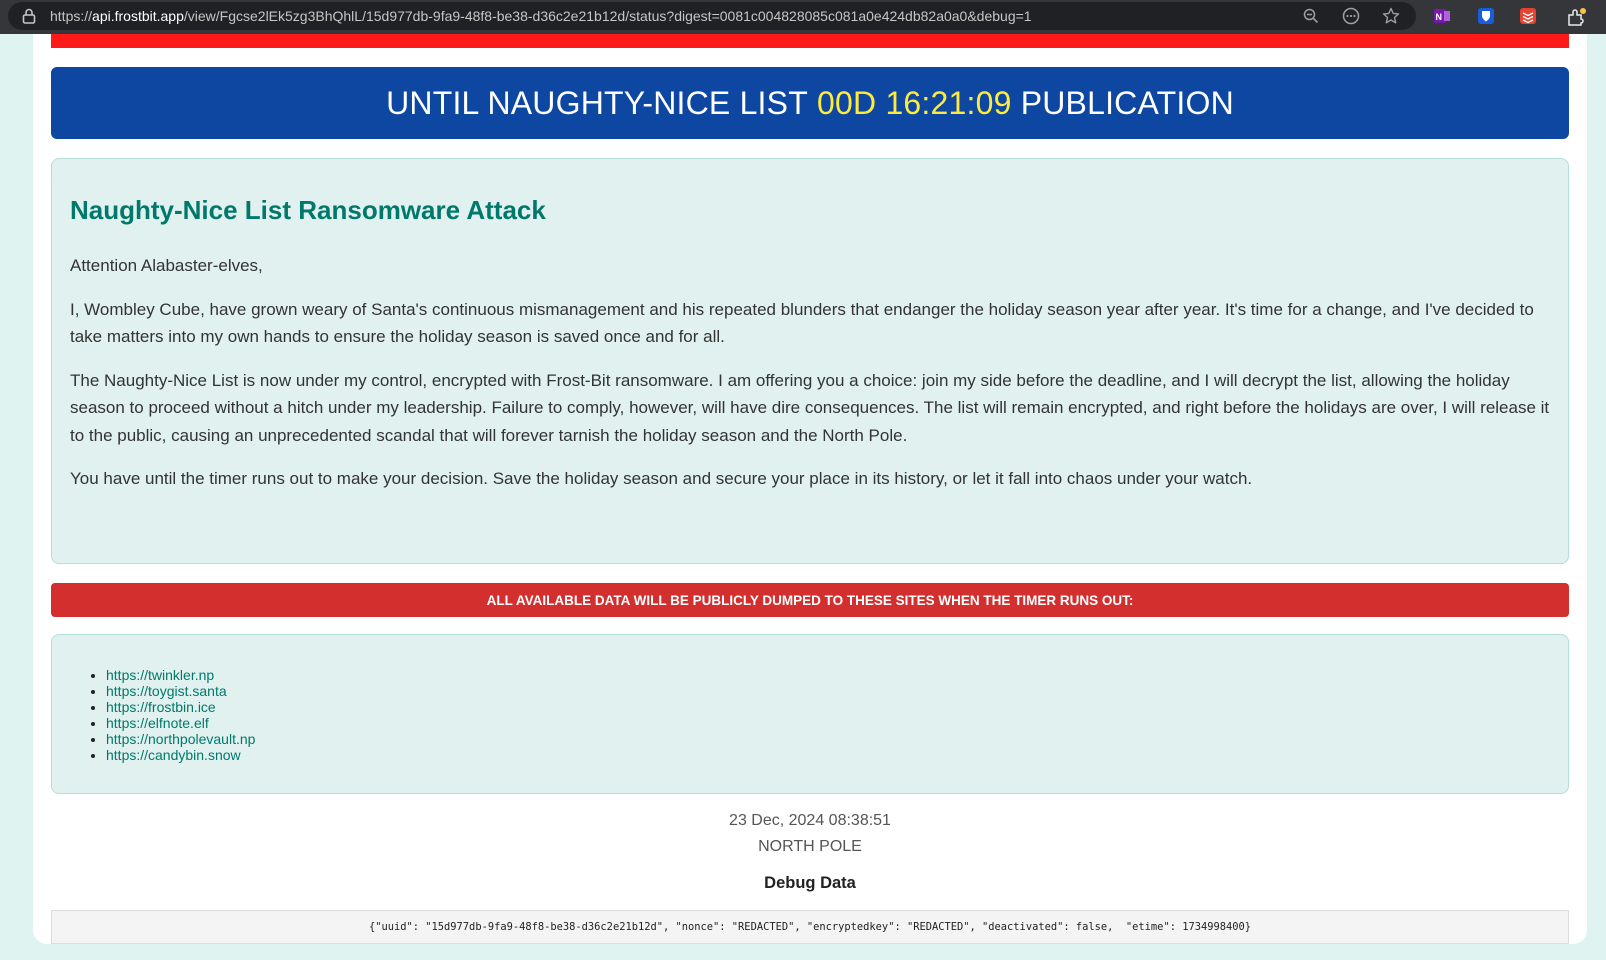 The image size is (1606, 960). I want to click on extensions-puzzle-icon, so click(1576, 16).